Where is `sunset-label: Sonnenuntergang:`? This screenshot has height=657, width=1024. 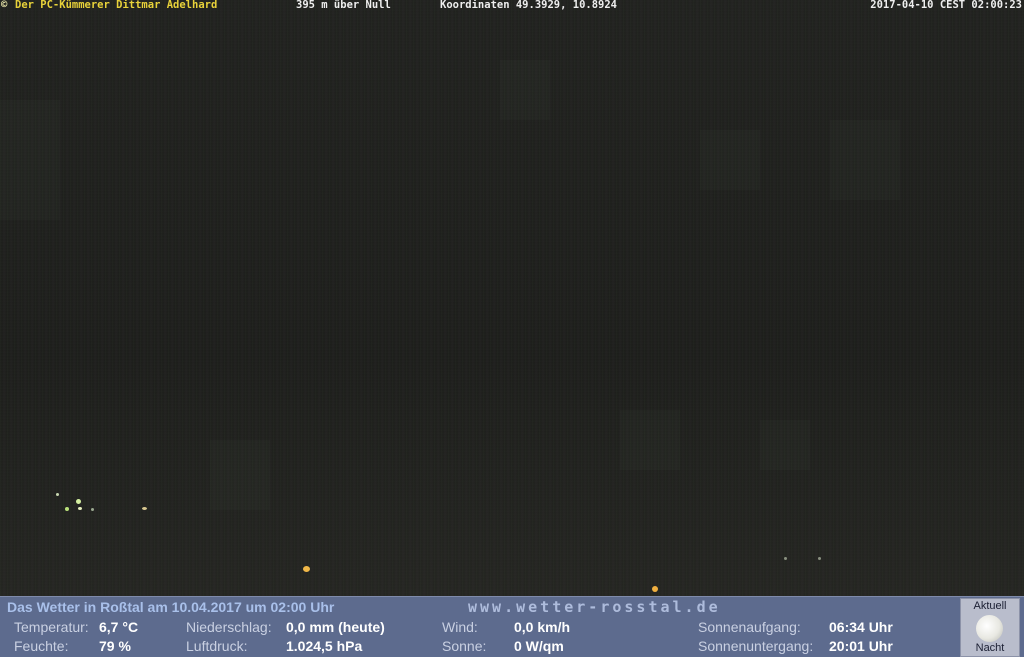 sunset-label: Sonnenuntergang: is located at coordinates (756, 646).